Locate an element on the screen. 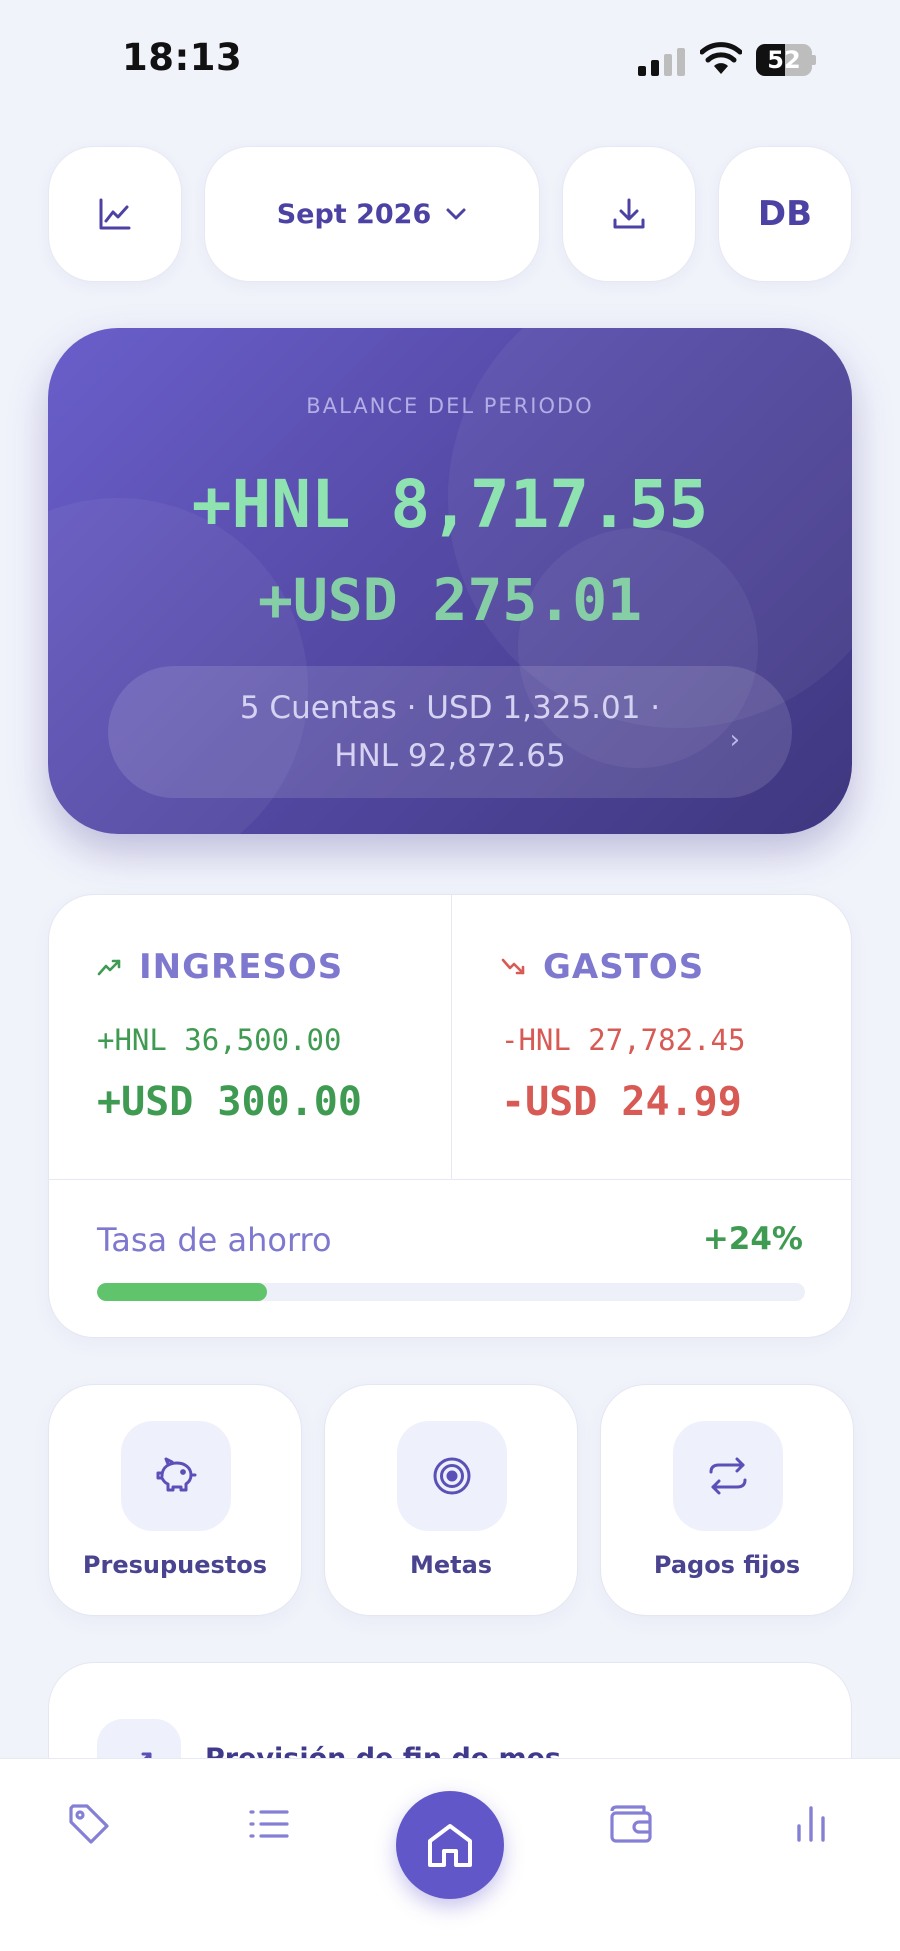 Image resolution: width=900 pixels, height=1951 pixels. income-section: INGRESOS +HNL 36,500.00 +USD 300.00 is located at coordinates (229, 1036).